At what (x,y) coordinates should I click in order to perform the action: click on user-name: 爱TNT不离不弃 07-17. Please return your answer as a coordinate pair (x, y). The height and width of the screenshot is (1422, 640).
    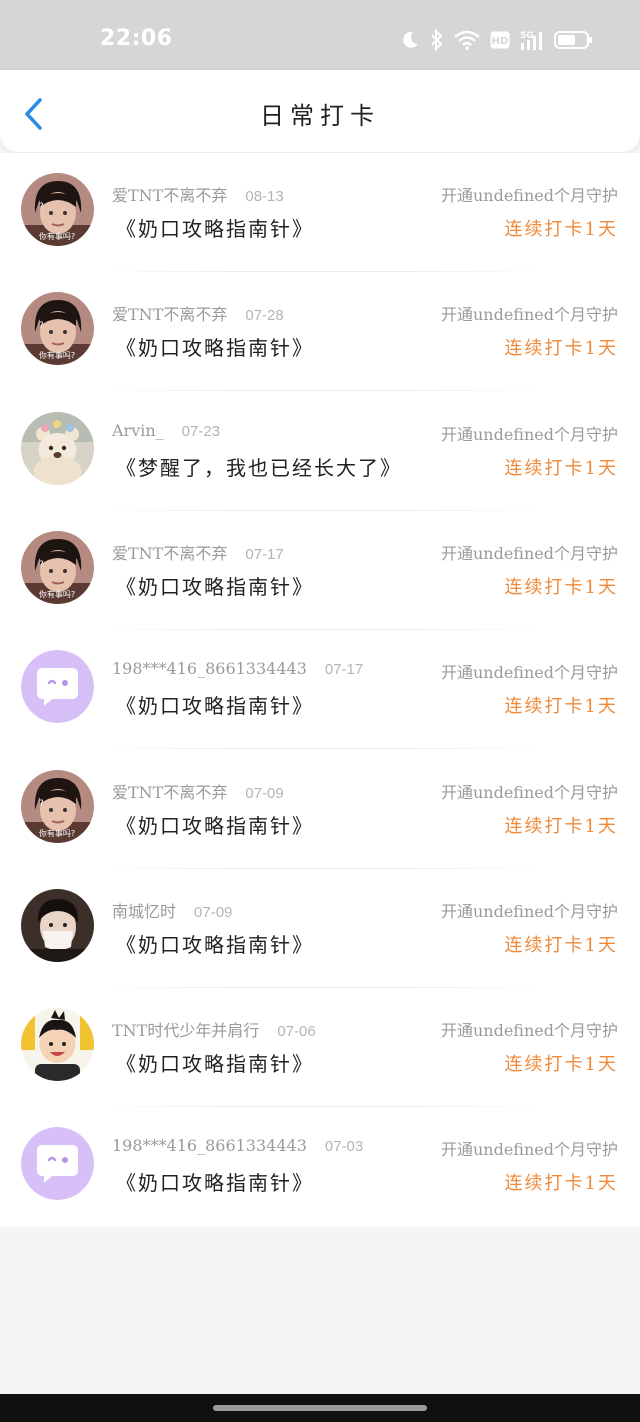
    Looking at the image, I should click on (198, 552).